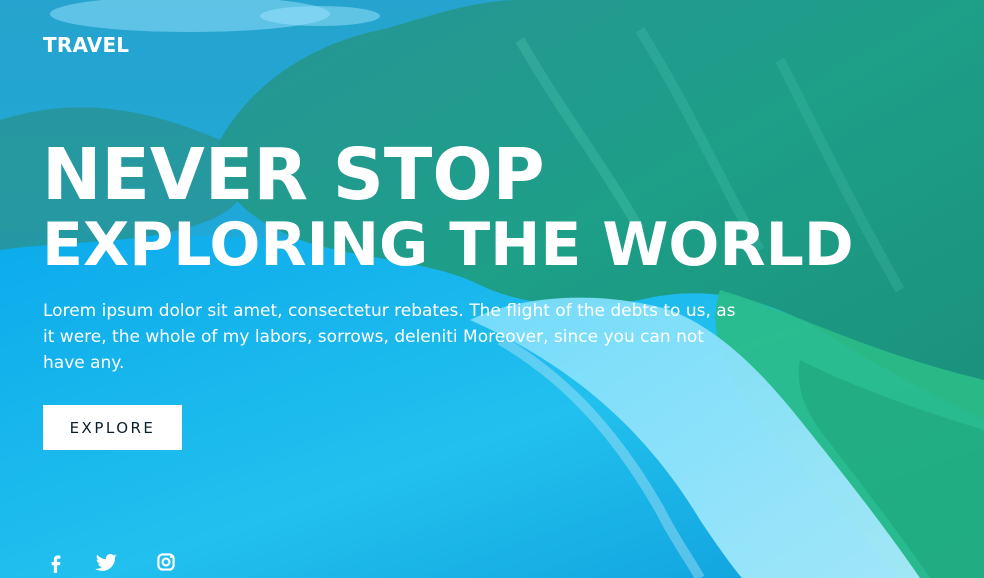  What do you see at coordinates (86, 45) in the screenshot?
I see `brand-logo-text: TRAVEL` at bounding box center [86, 45].